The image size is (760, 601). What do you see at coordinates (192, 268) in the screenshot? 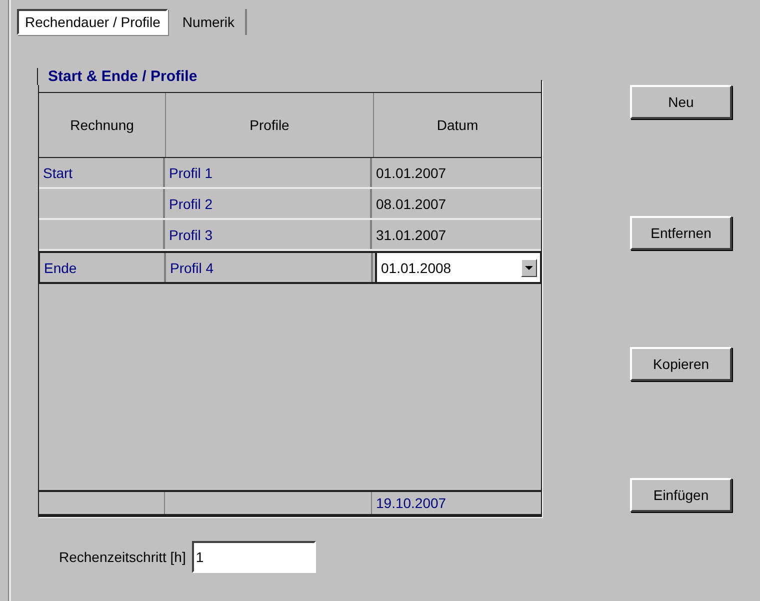
I see `table-cell: Profil 4` at bounding box center [192, 268].